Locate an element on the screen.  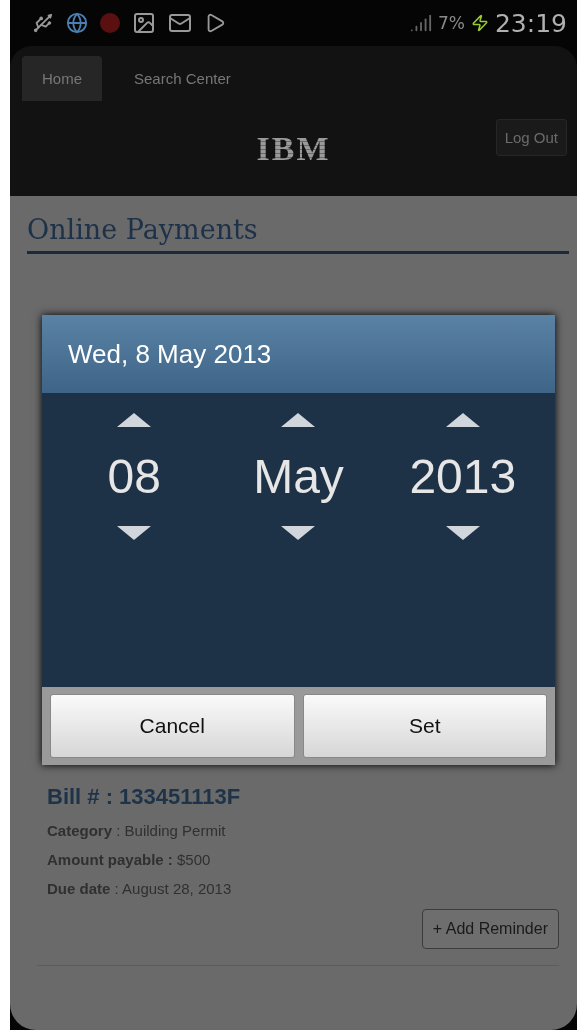
usb-icon is located at coordinates (43, 23).